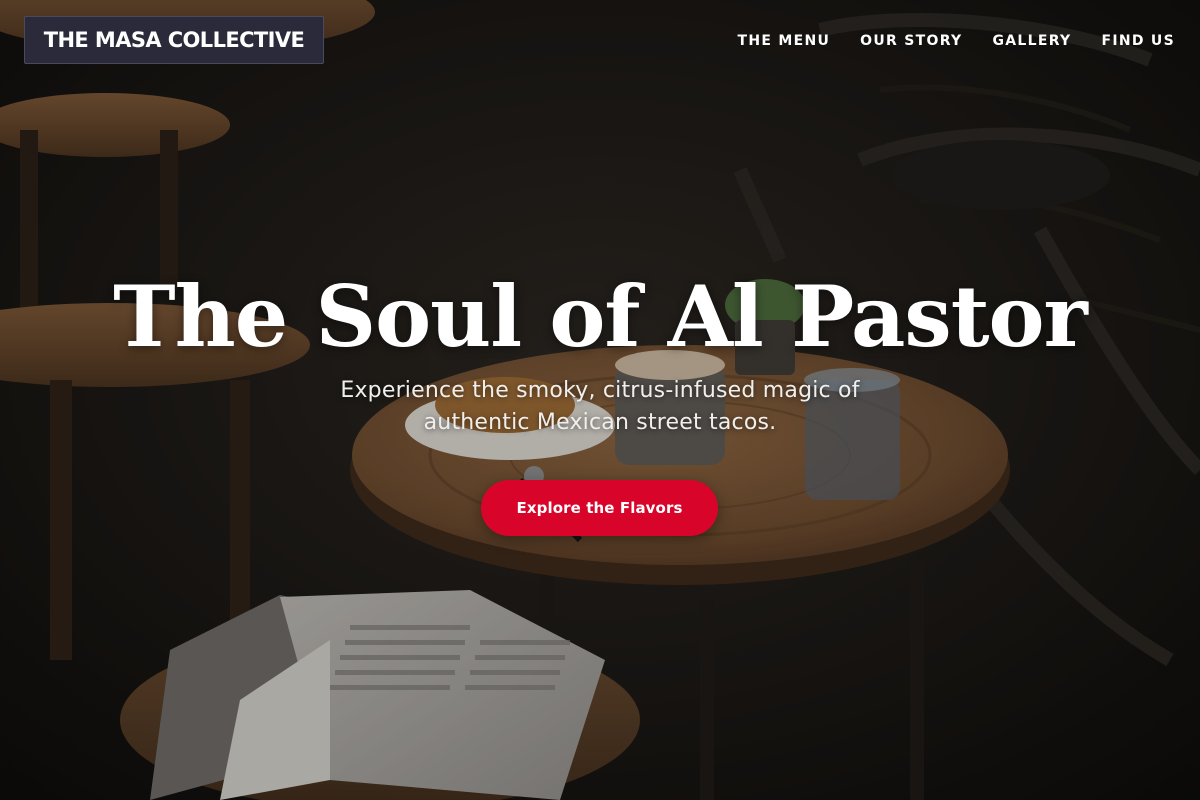 This screenshot has height=800, width=1200. I want to click on hero-title: The Soul of Al Pastor, so click(600, 316).